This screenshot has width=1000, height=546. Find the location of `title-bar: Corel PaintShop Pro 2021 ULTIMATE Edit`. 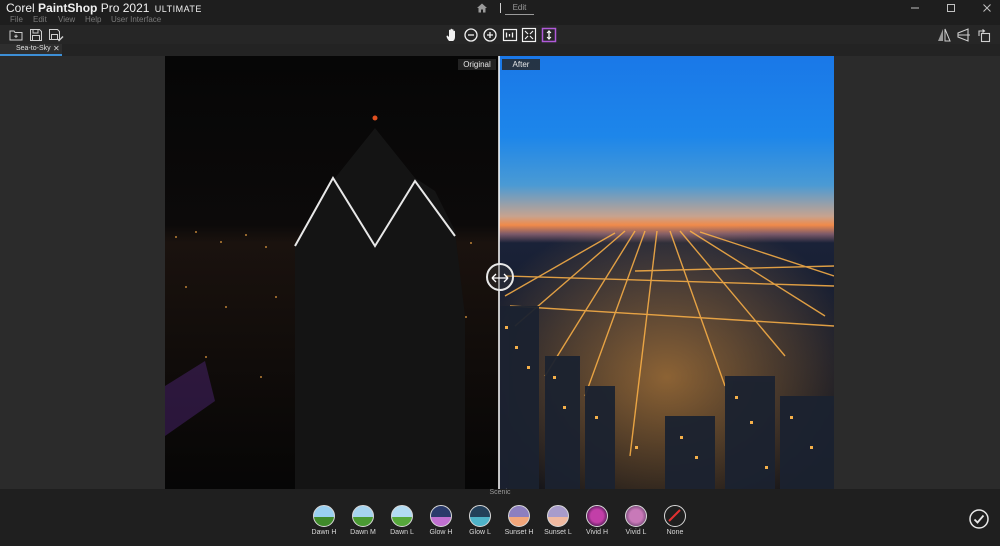

title-bar: Corel PaintShop Pro 2021 ULTIMATE Edit is located at coordinates (500, 8).